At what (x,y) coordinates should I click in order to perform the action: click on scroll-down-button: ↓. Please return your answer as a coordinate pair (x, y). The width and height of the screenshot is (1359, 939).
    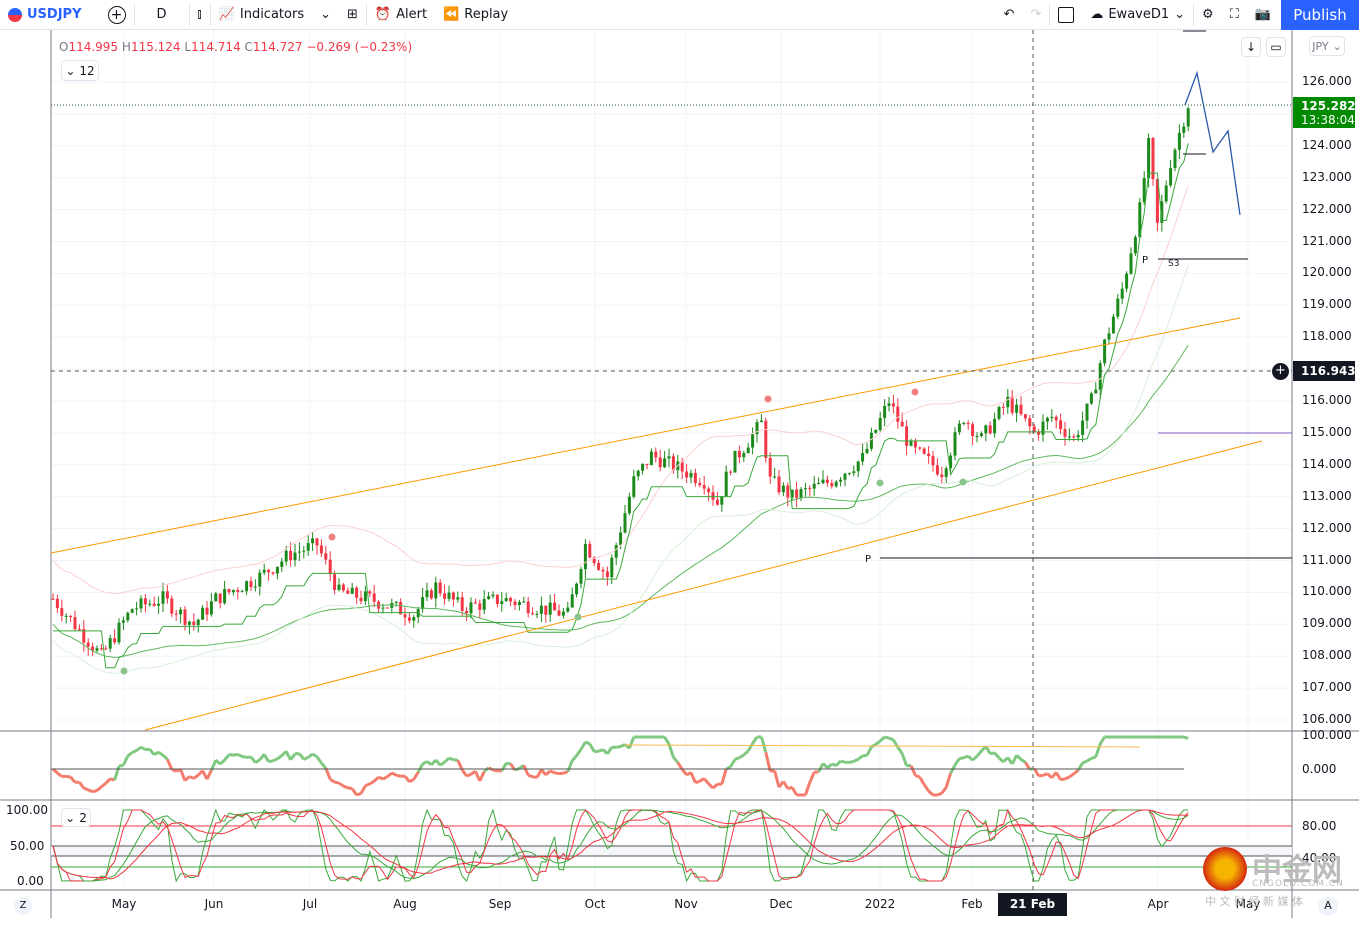
    Looking at the image, I should click on (1251, 47).